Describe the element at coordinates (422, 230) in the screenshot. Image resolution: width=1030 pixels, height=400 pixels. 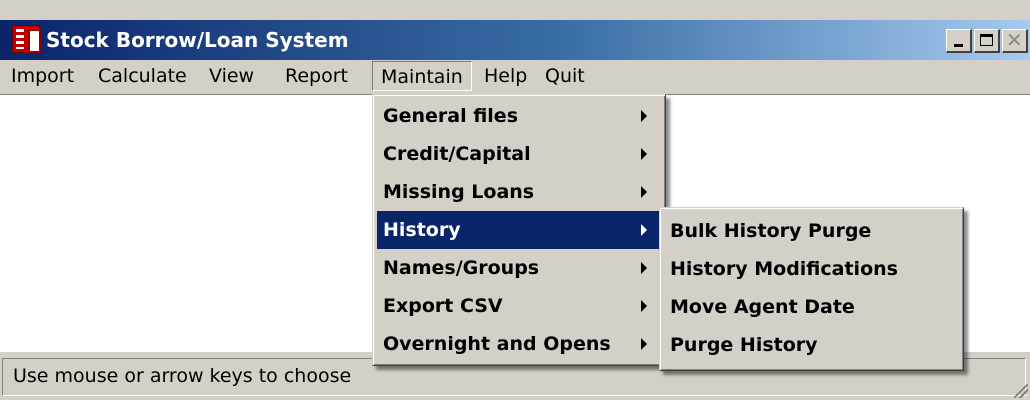
I see `menu-item-label: History` at that location.